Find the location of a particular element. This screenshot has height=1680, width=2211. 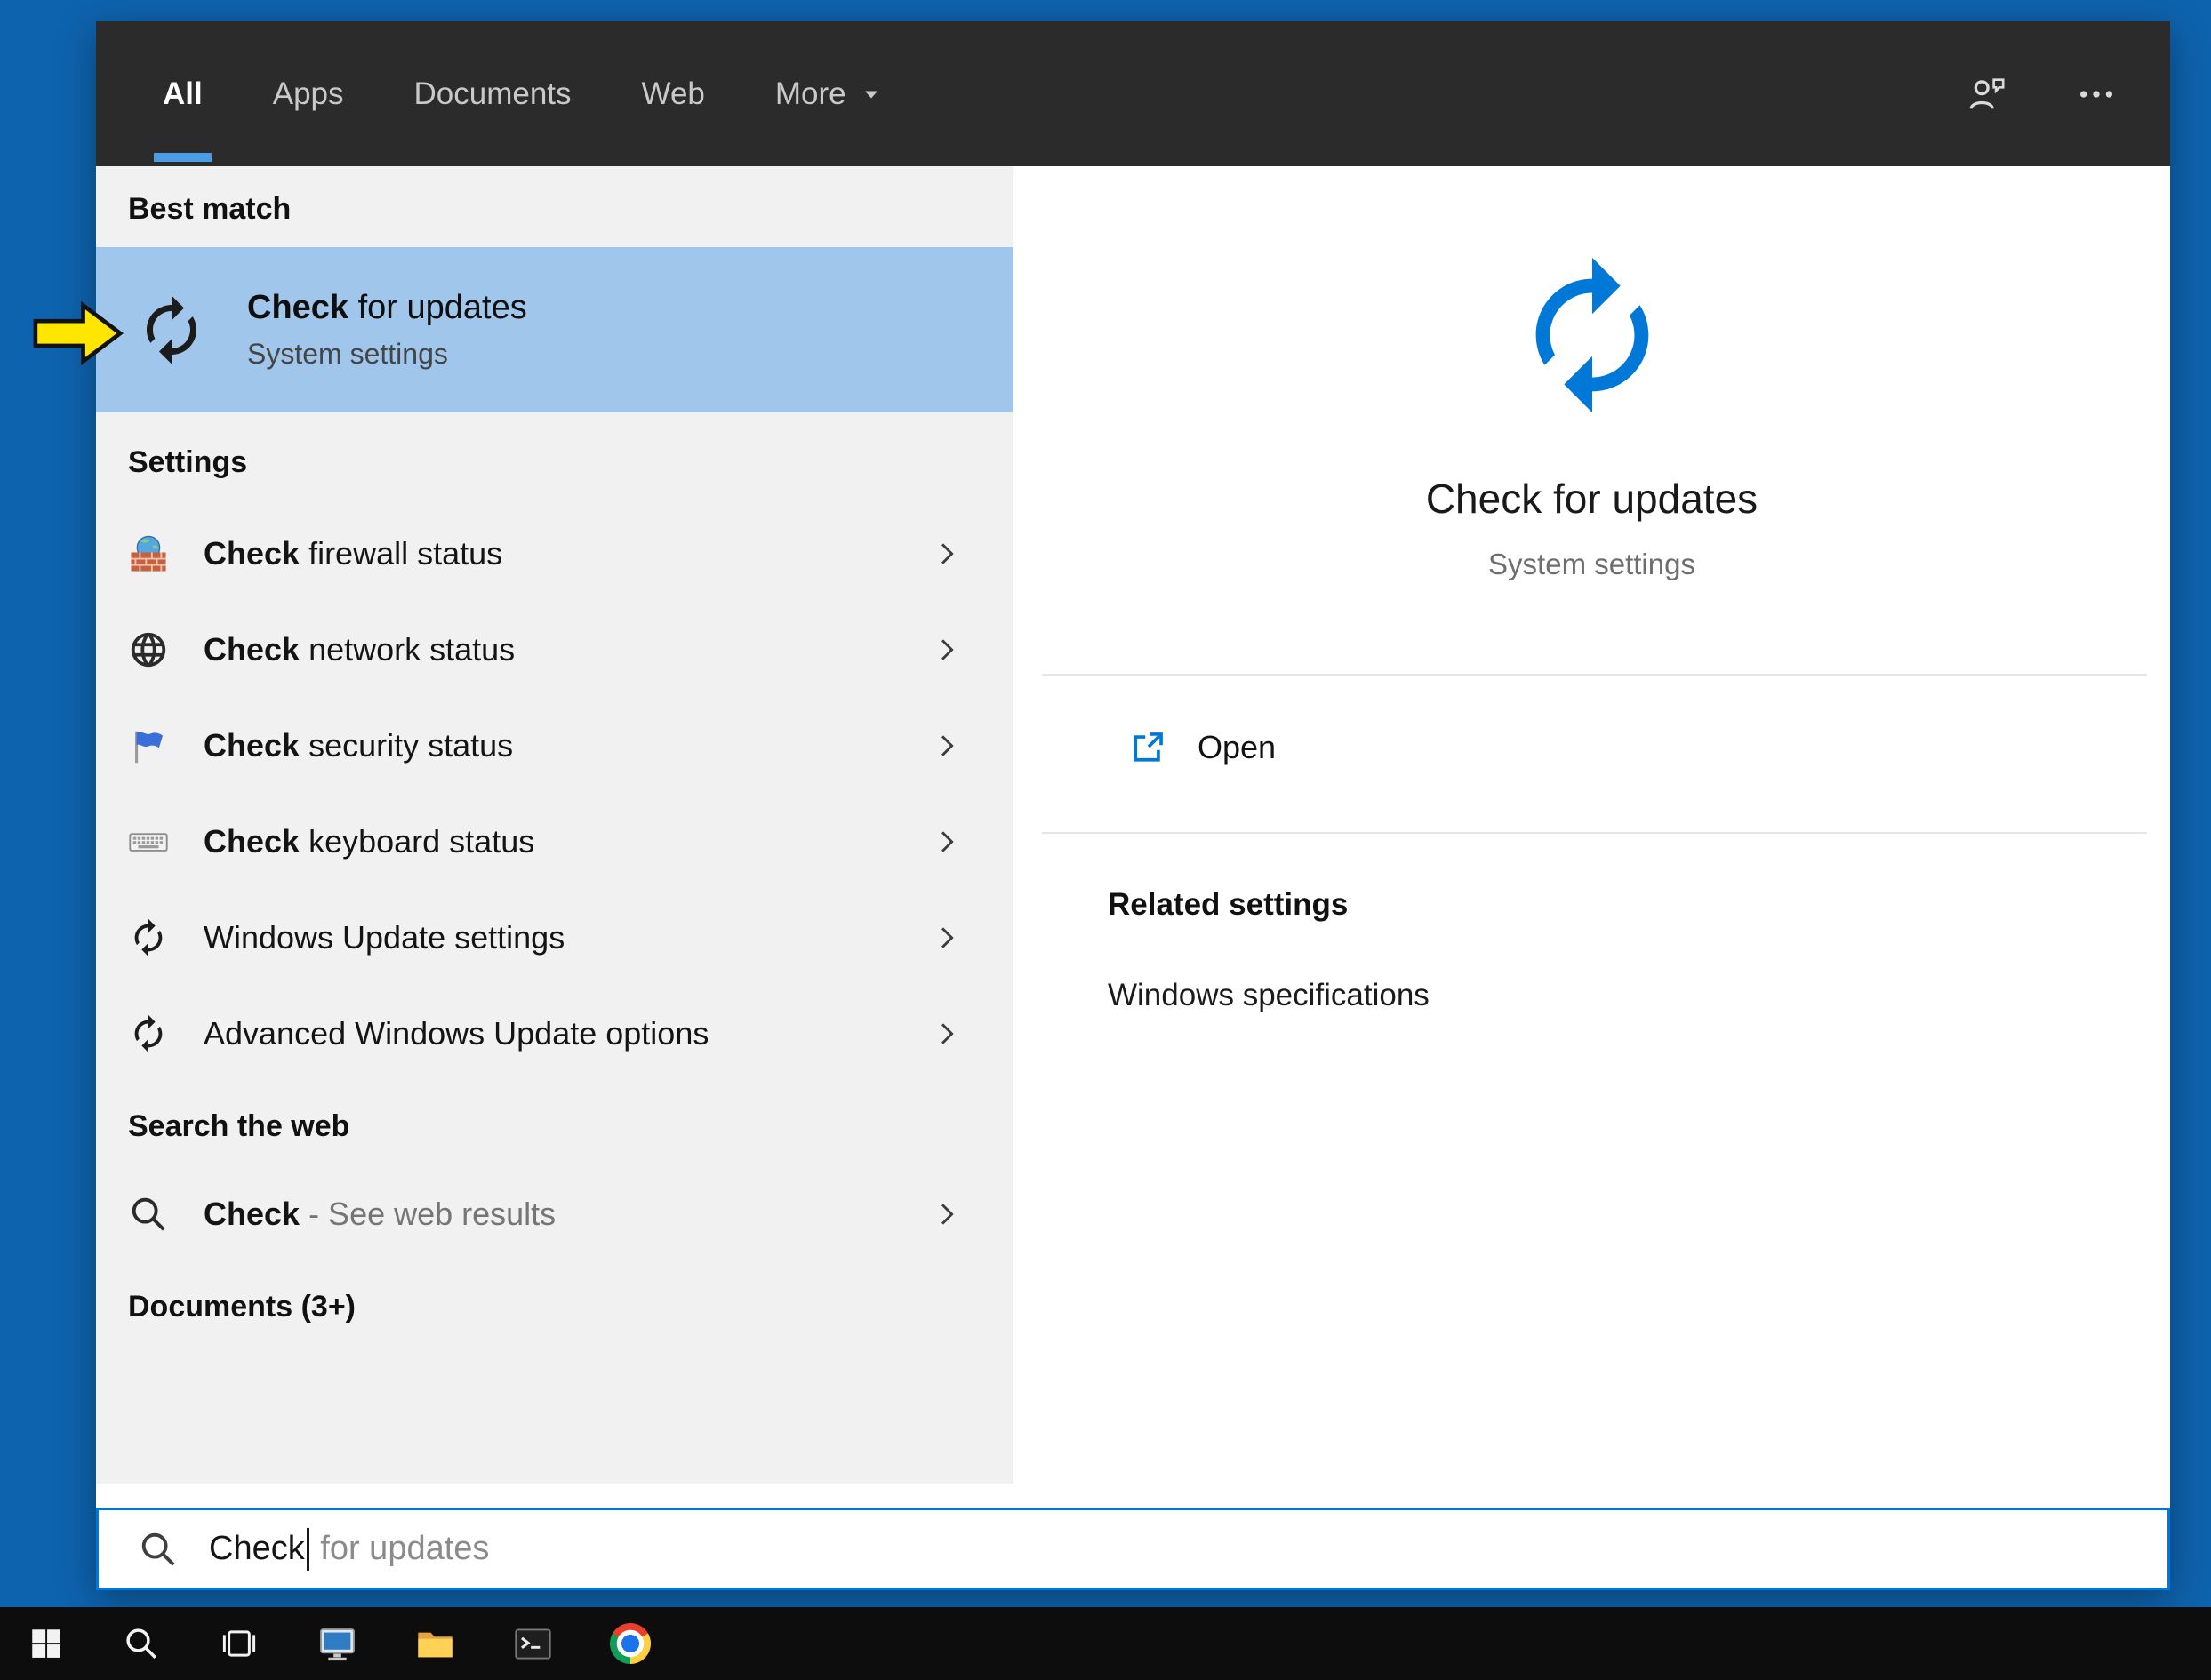

preview-title: Check for updates is located at coordinates (1592, 499).